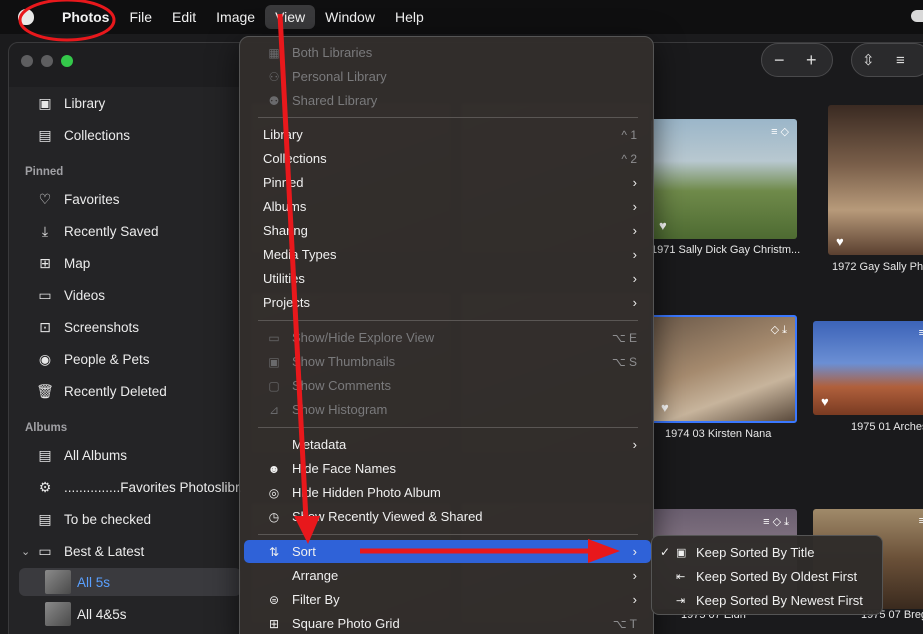 The width and height of the screenshot is (923, 634). Describe the element at coordinates (184, 17) in the screenshot. I see `menu-edit: Edit` at that location.